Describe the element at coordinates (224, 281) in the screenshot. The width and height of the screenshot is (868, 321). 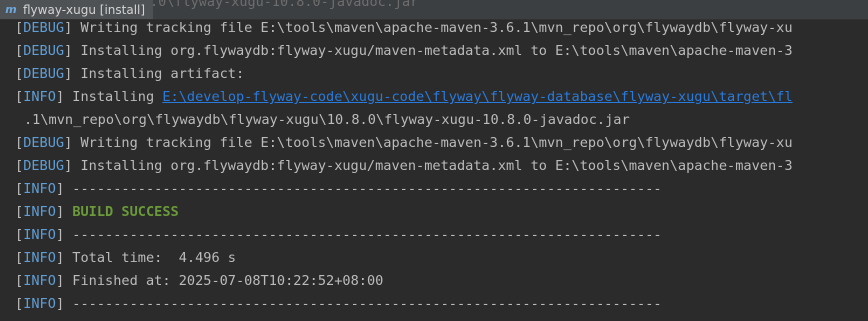
I see `line-text: Finished at: 2025-07-08T10:22:52+08:00` at that location.